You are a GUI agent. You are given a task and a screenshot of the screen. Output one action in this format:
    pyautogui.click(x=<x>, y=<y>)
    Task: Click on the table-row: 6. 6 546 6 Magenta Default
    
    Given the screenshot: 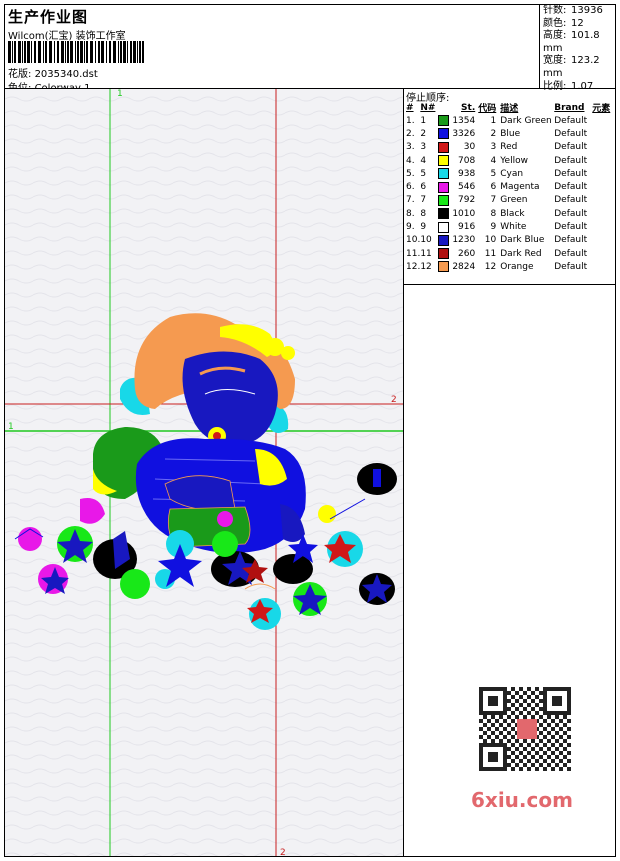 What is the action you would take?
    pyautogui.click(x=507, y=186)
    